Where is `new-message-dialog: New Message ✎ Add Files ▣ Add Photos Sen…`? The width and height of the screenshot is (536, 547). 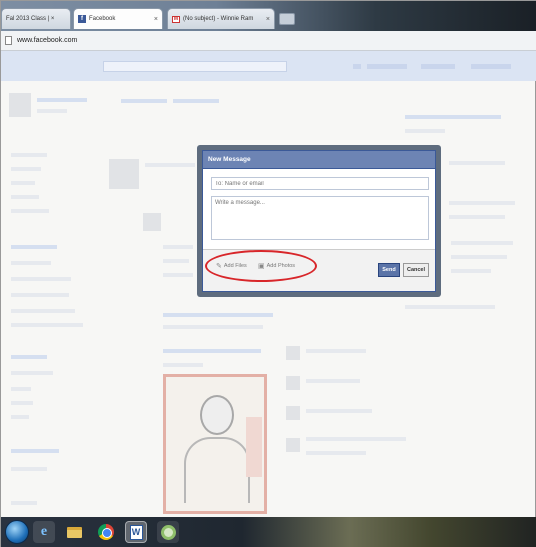 new-message-dialog: New Message ✎ Add Files ▣ Add Photos Sen… is located at coordinates (319, 221).